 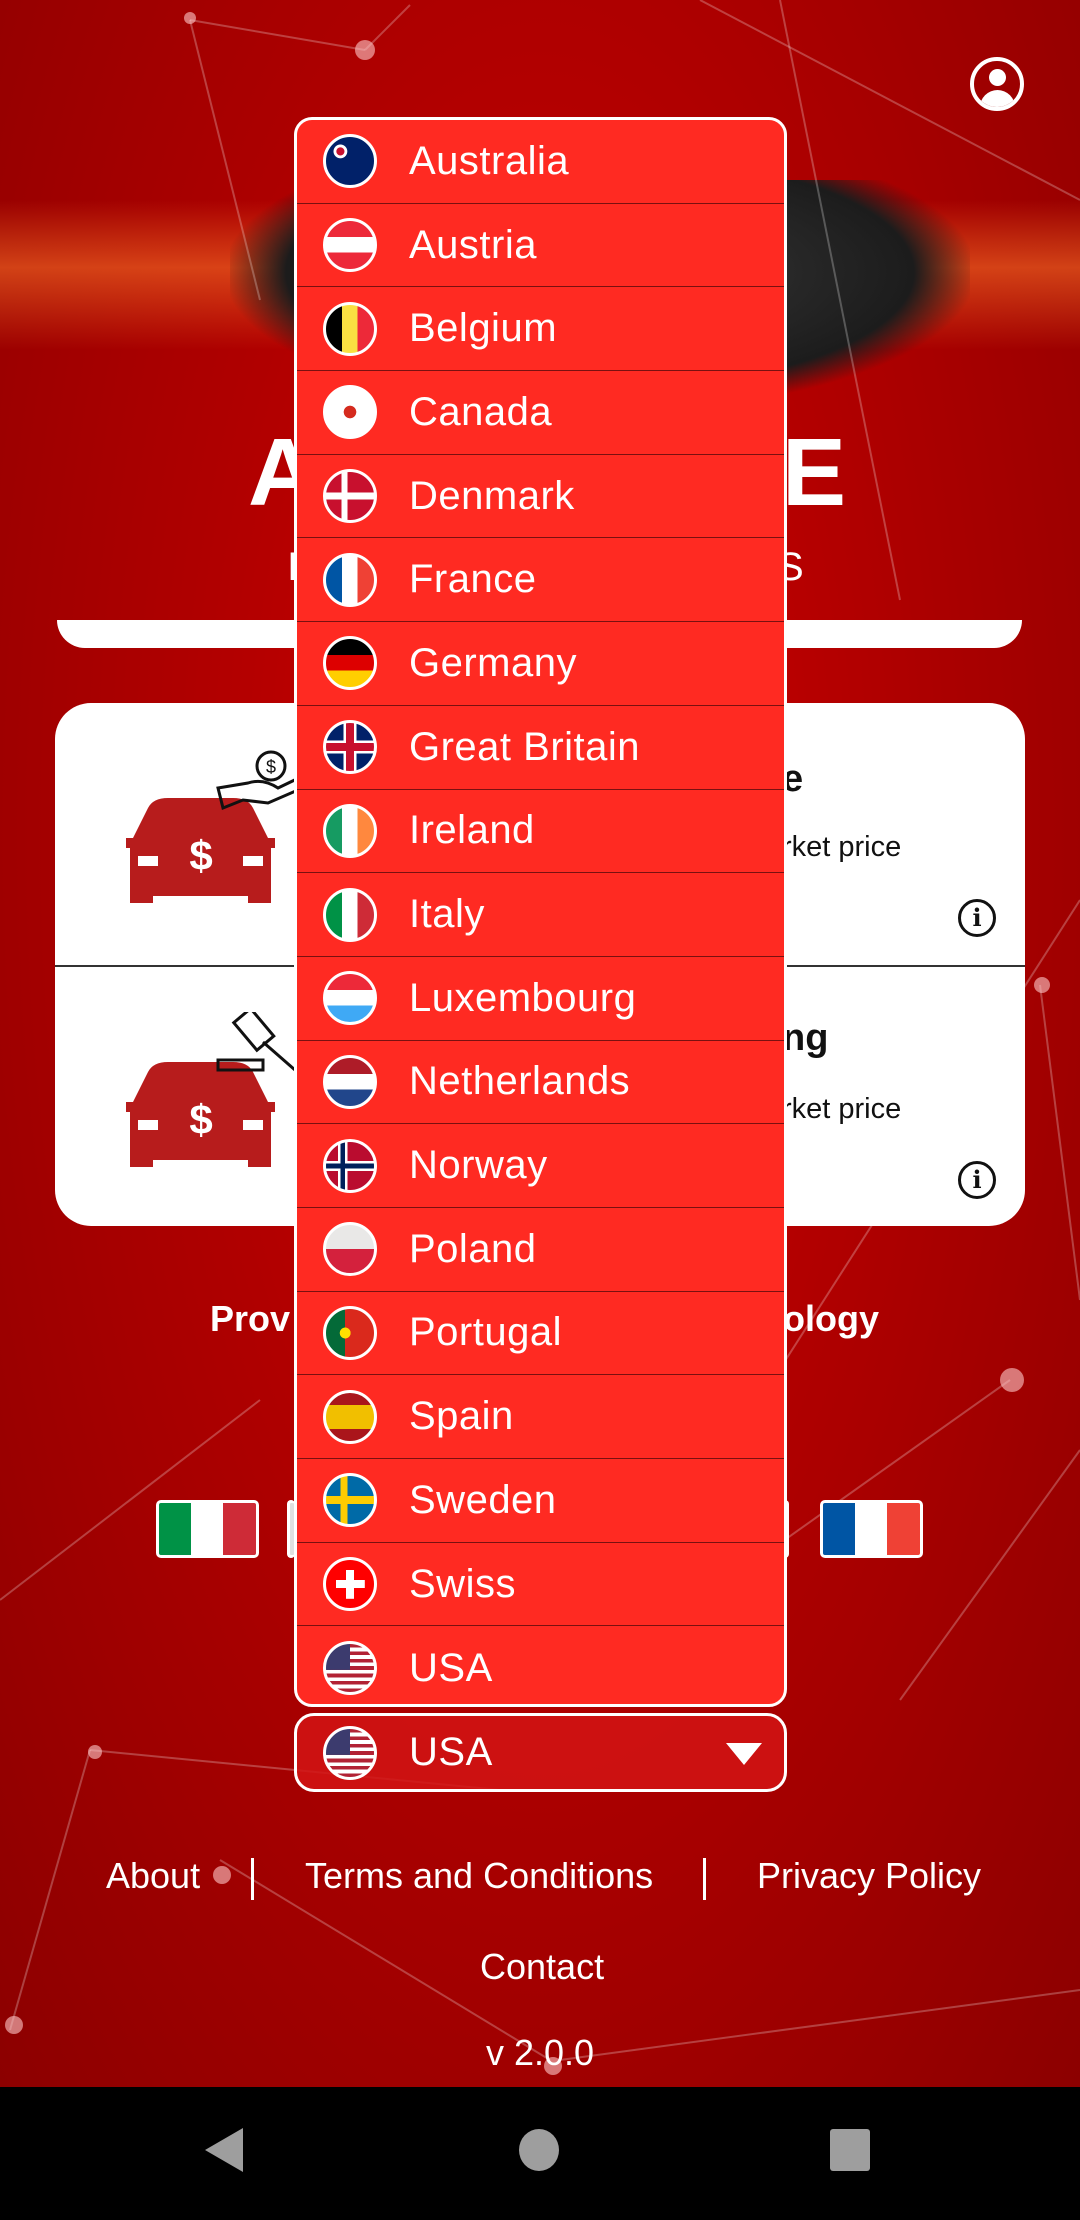 I want to click on flag-nl-icon, so click(x=350, y=1081).